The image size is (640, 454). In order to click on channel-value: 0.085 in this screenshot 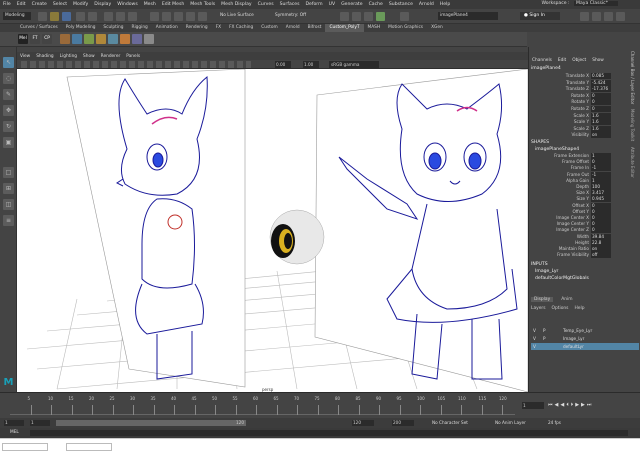, I will do `click(601, 76)`.